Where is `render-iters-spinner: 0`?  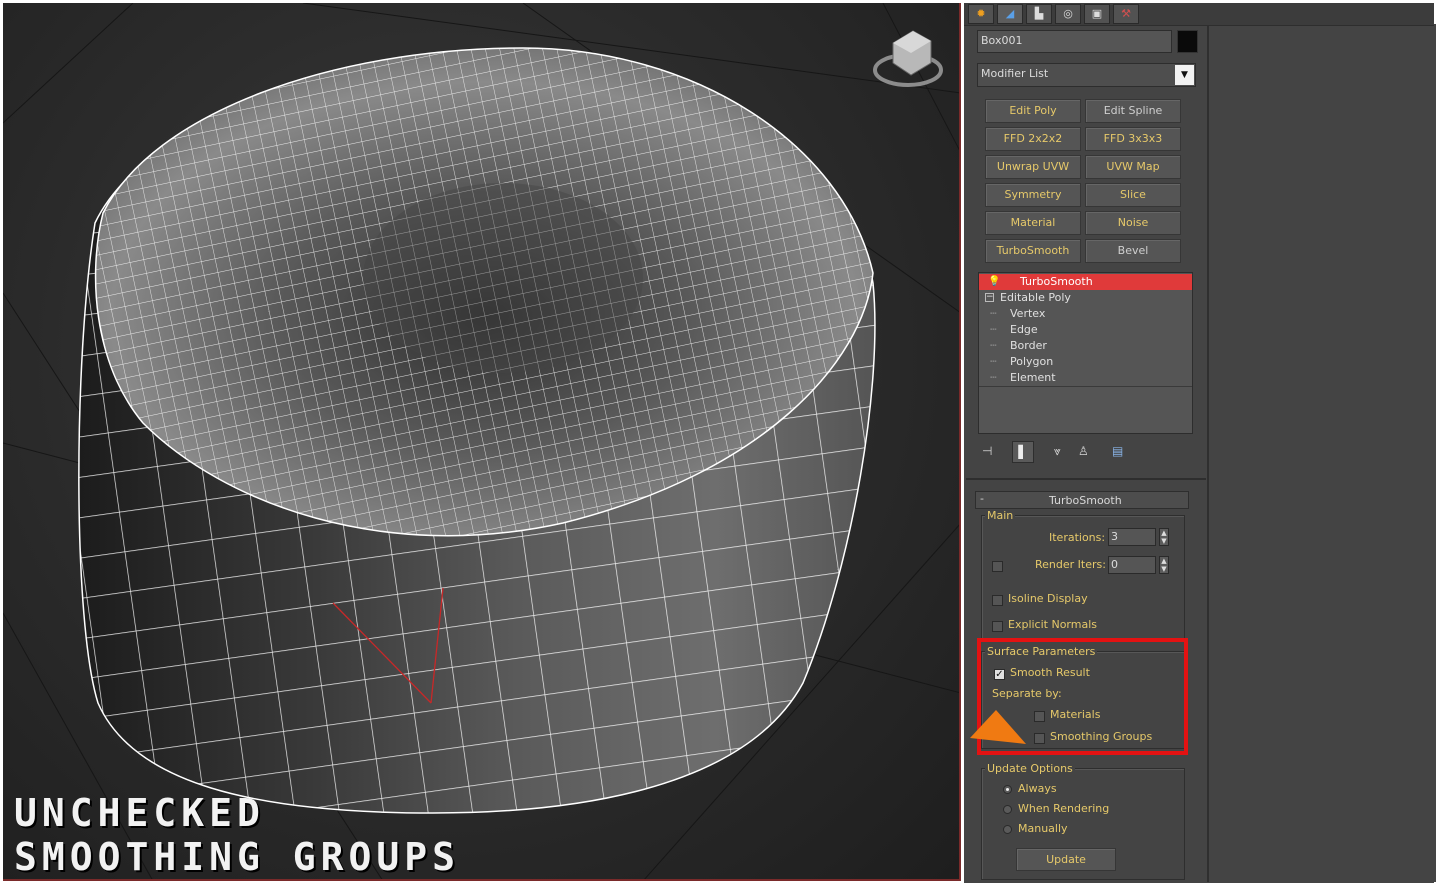 render-iters-spinner: 0 is located at coordinates (1132, 565).